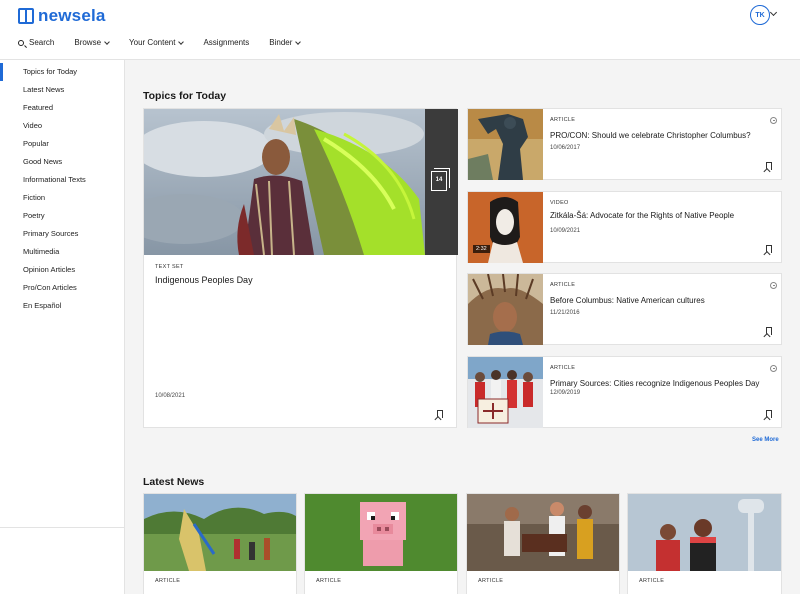  Describe the element at coordinates (152, 42) in the screenshot. I see `nav-your-content-label: Your Content` at that location.